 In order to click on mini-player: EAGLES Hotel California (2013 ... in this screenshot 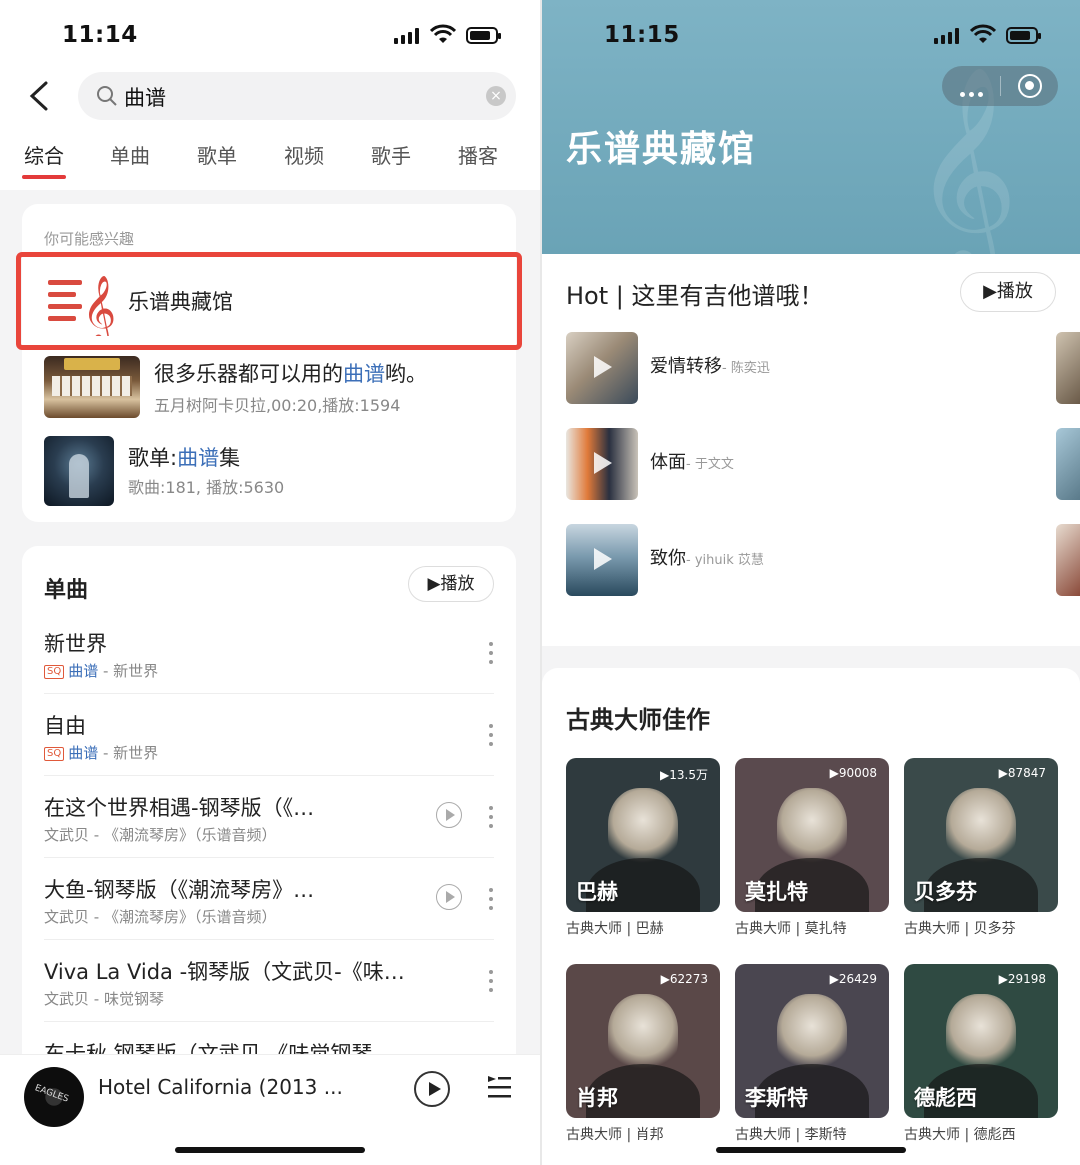, I will do `click(270, 1109)`.